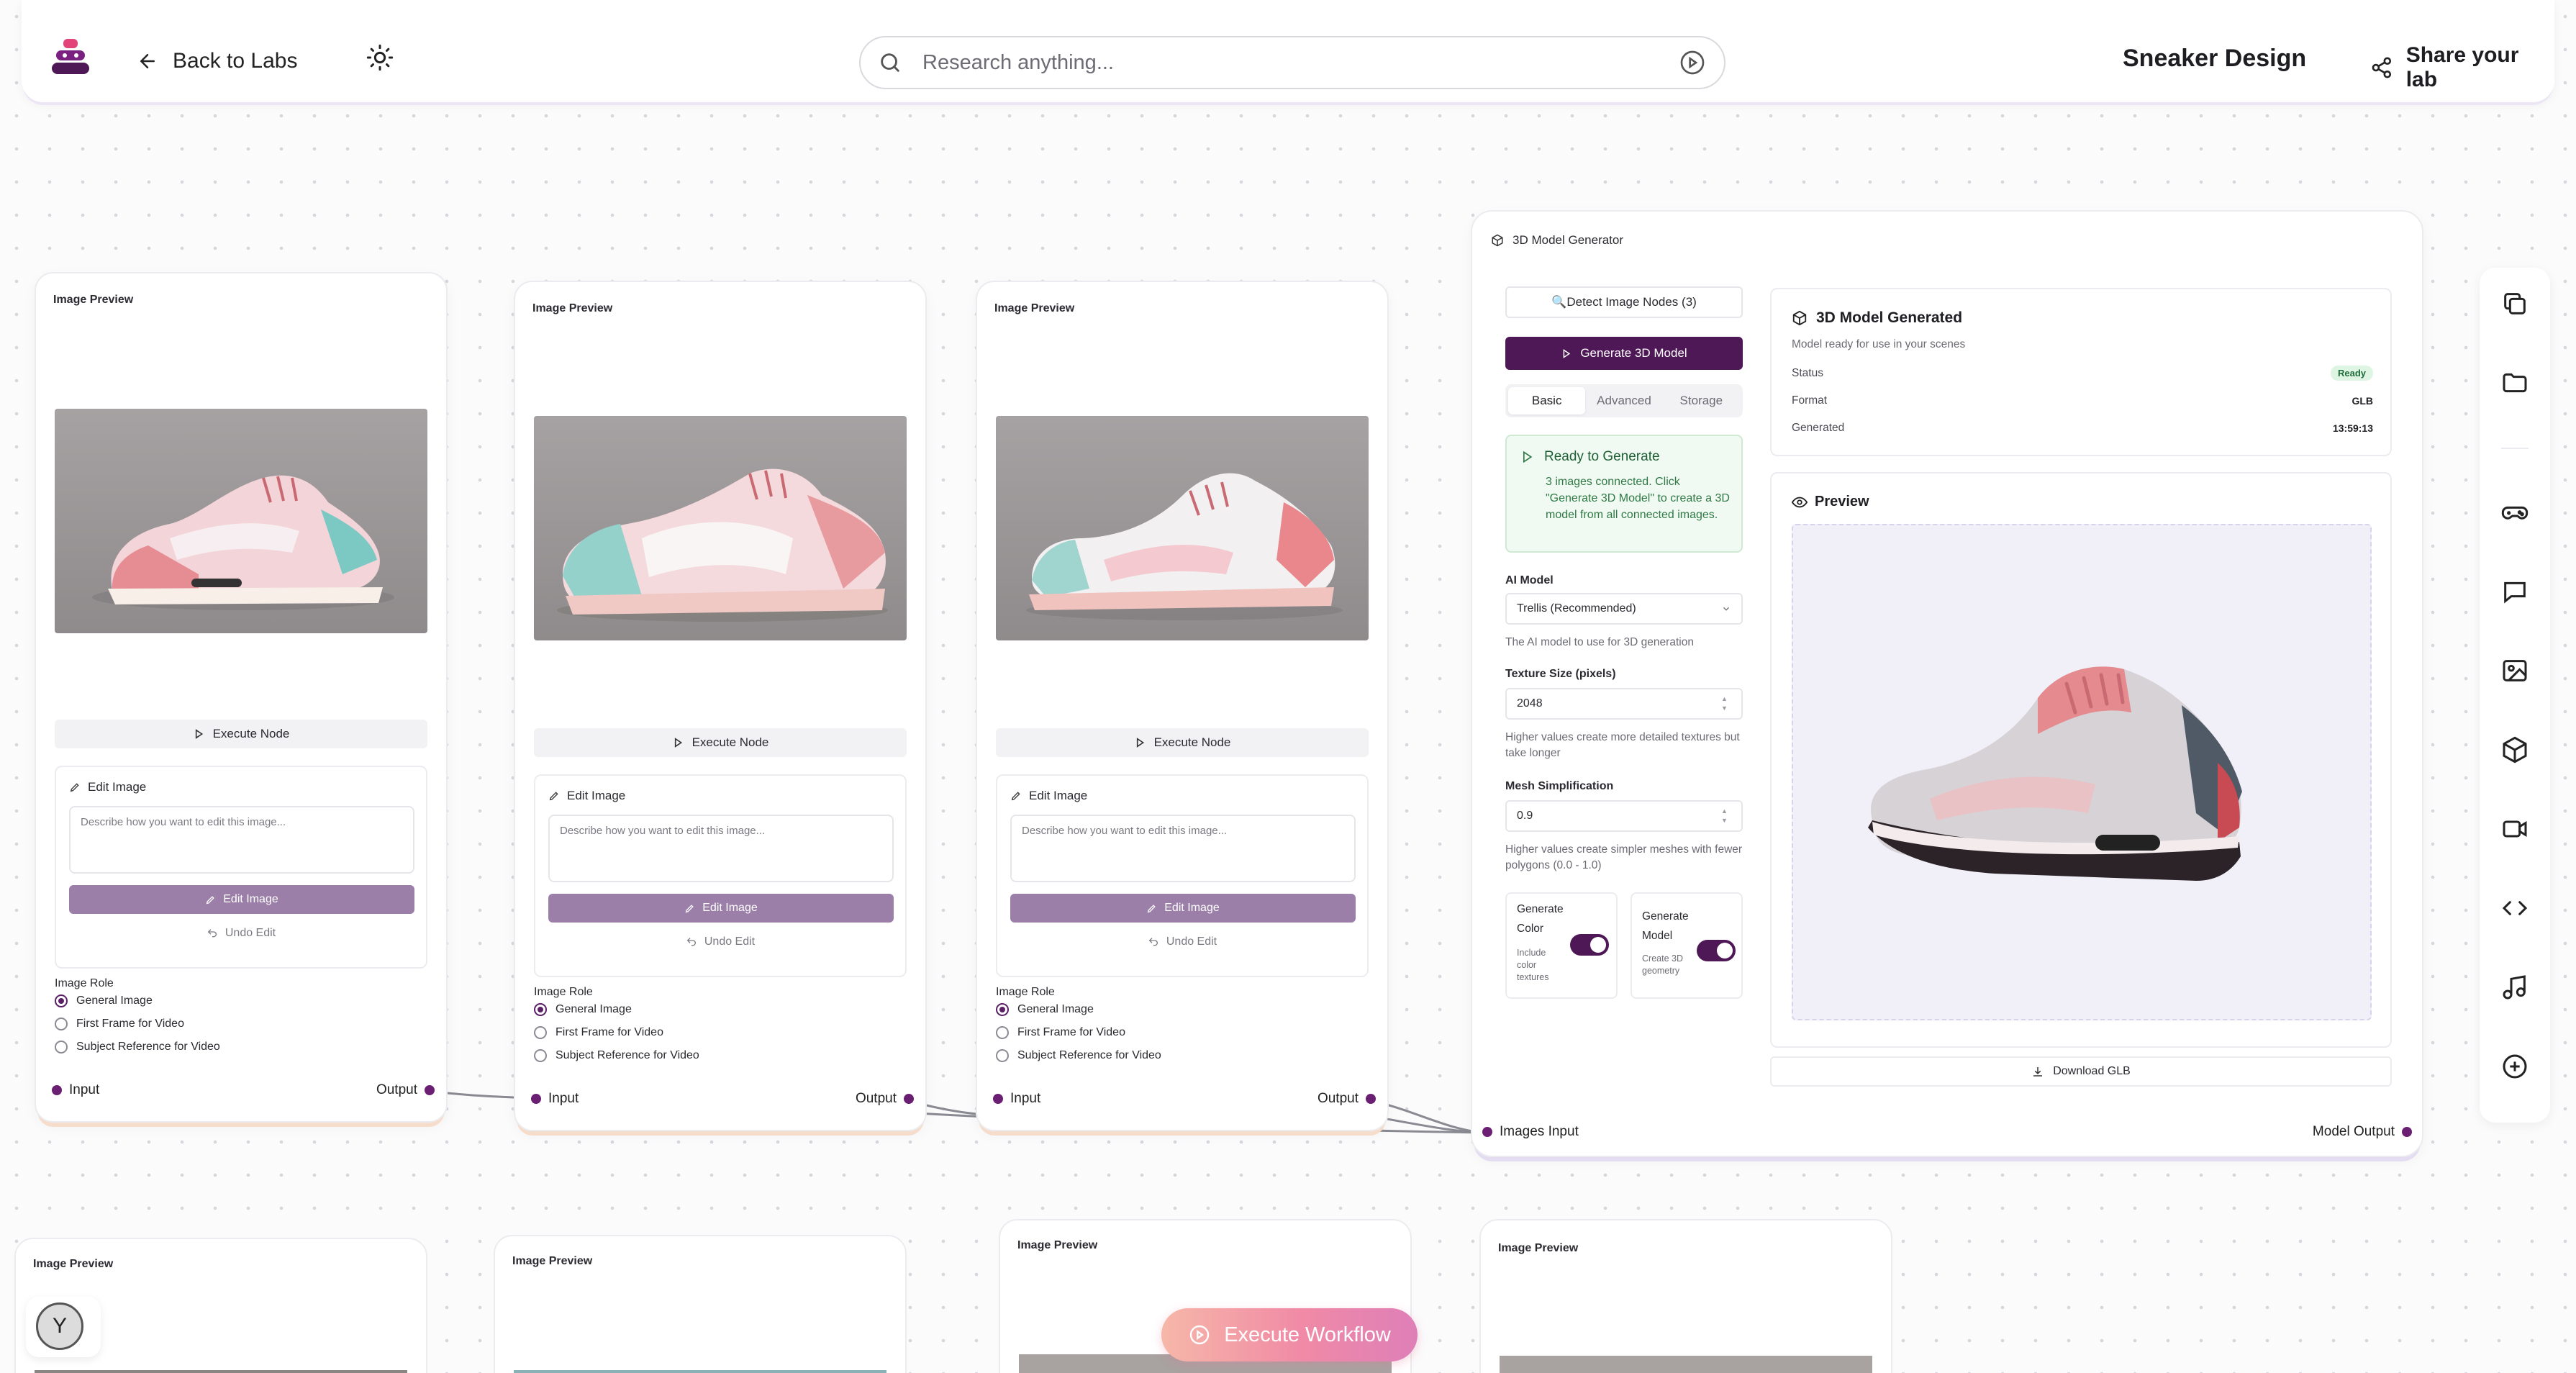 This screenshot has width=2576, height=1373. Describe the element at coordinates (2514, 512) in the screenshot. I see `gamepad-icon` at that location.